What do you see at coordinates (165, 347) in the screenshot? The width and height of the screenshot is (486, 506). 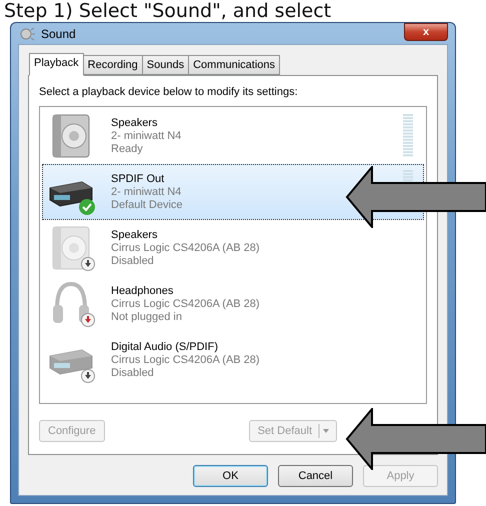 I see `device-name: Digital Audio (S/PDIF)` at bounding box center [165, 347].